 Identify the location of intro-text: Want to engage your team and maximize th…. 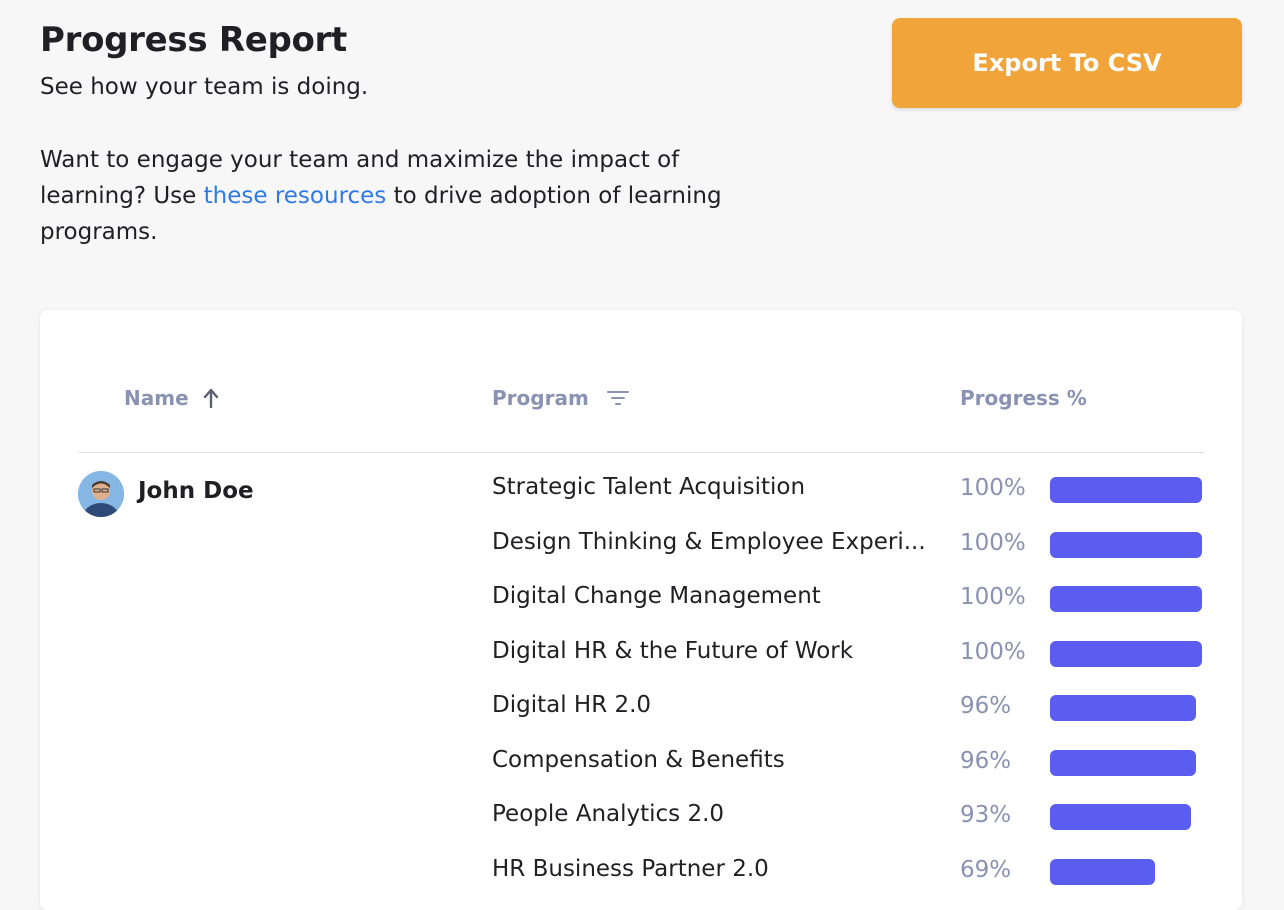
(405, 196).